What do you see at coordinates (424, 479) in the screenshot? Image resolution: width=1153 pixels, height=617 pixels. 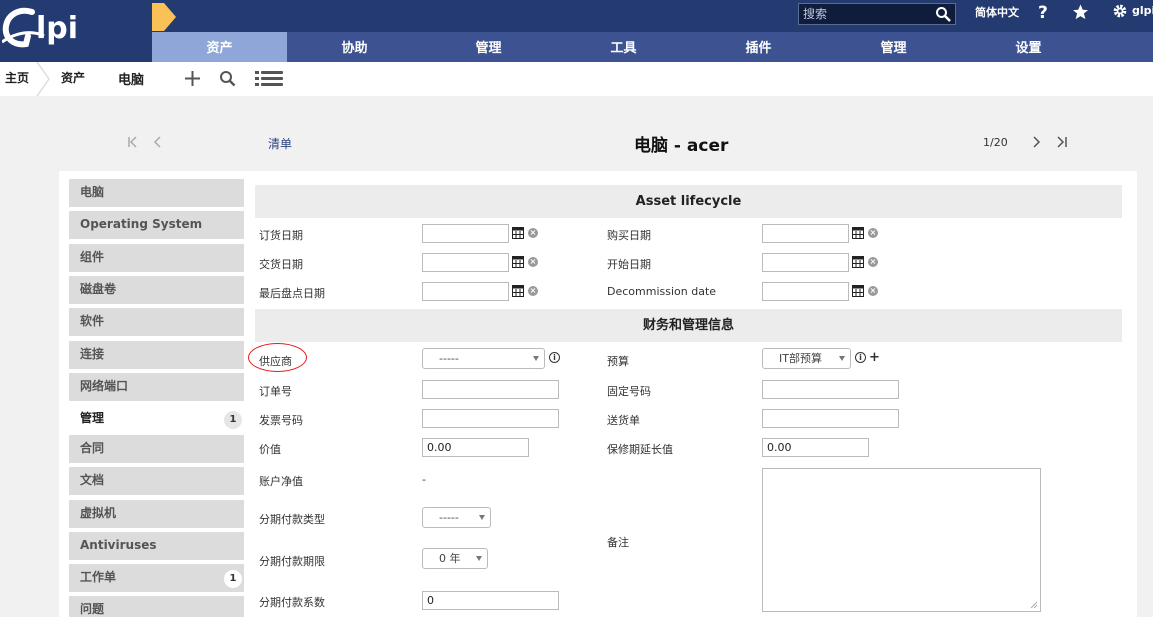 I see `net-value: -` at bounding box center [424, 479].